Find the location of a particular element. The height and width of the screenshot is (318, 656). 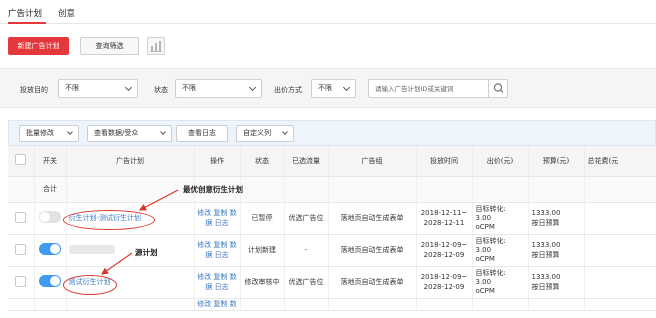

column-header: 广告组 is located at coordinates (372, 161).